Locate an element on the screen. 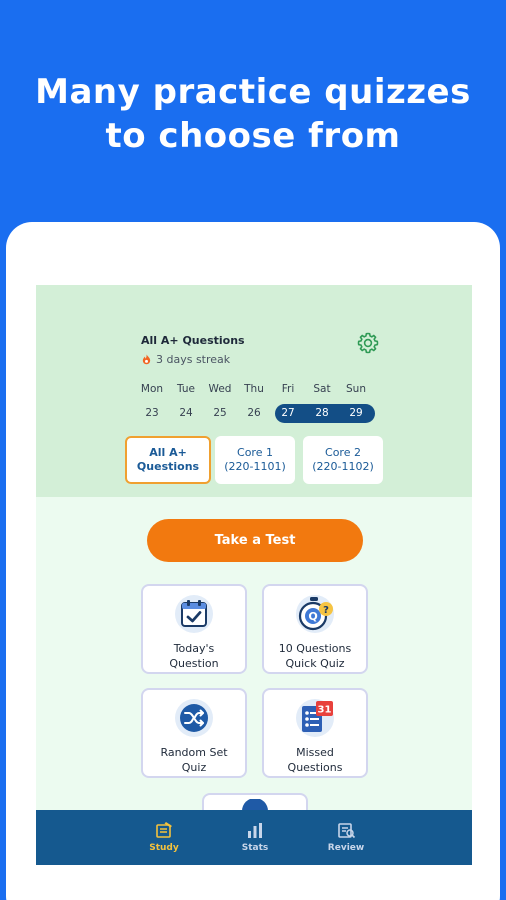 The height and width of the screenshot is (900, 506). day-name: Mon is located at coordinates (152, 389).